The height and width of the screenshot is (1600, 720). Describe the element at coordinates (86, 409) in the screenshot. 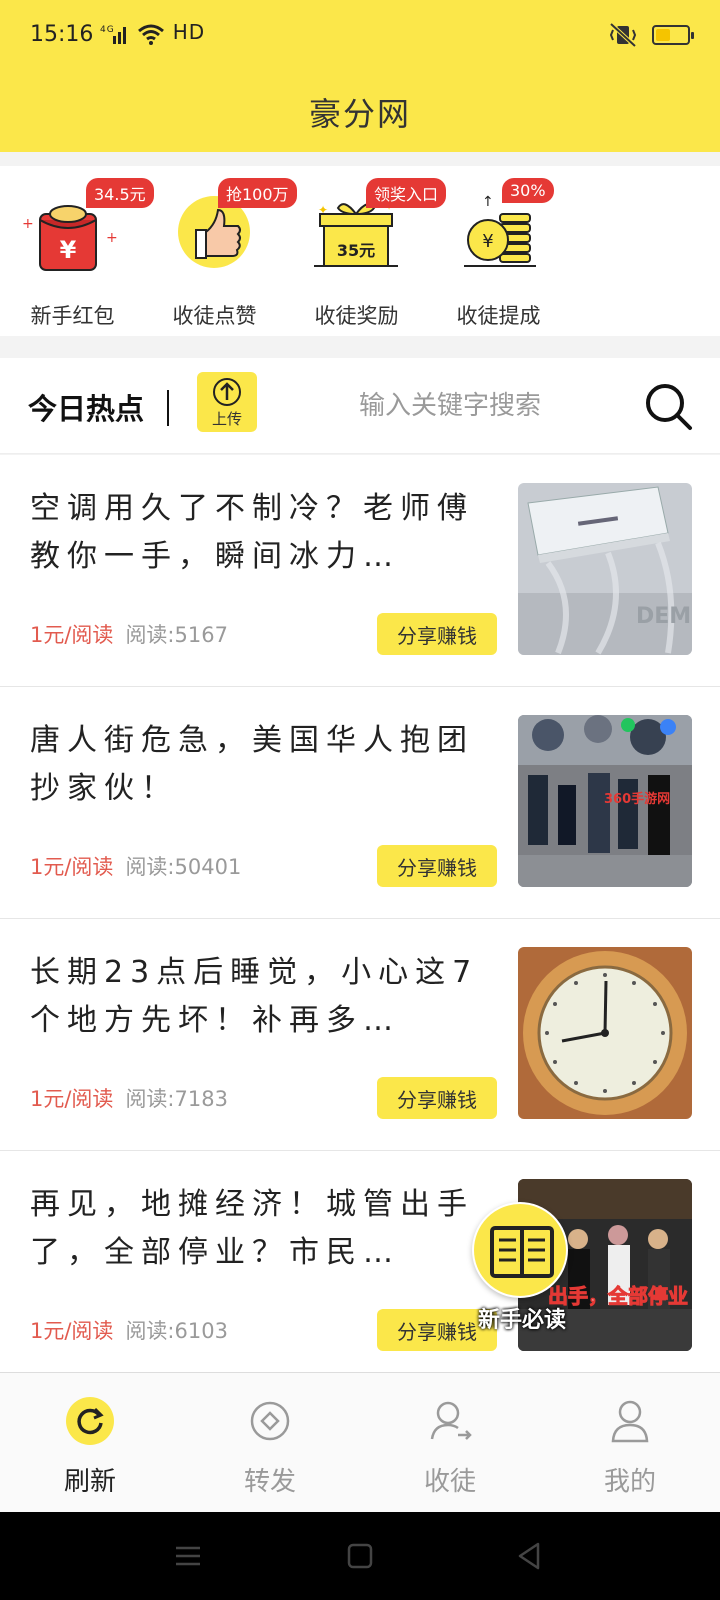

I see `hot-topics-title: 今日热点` at that location.